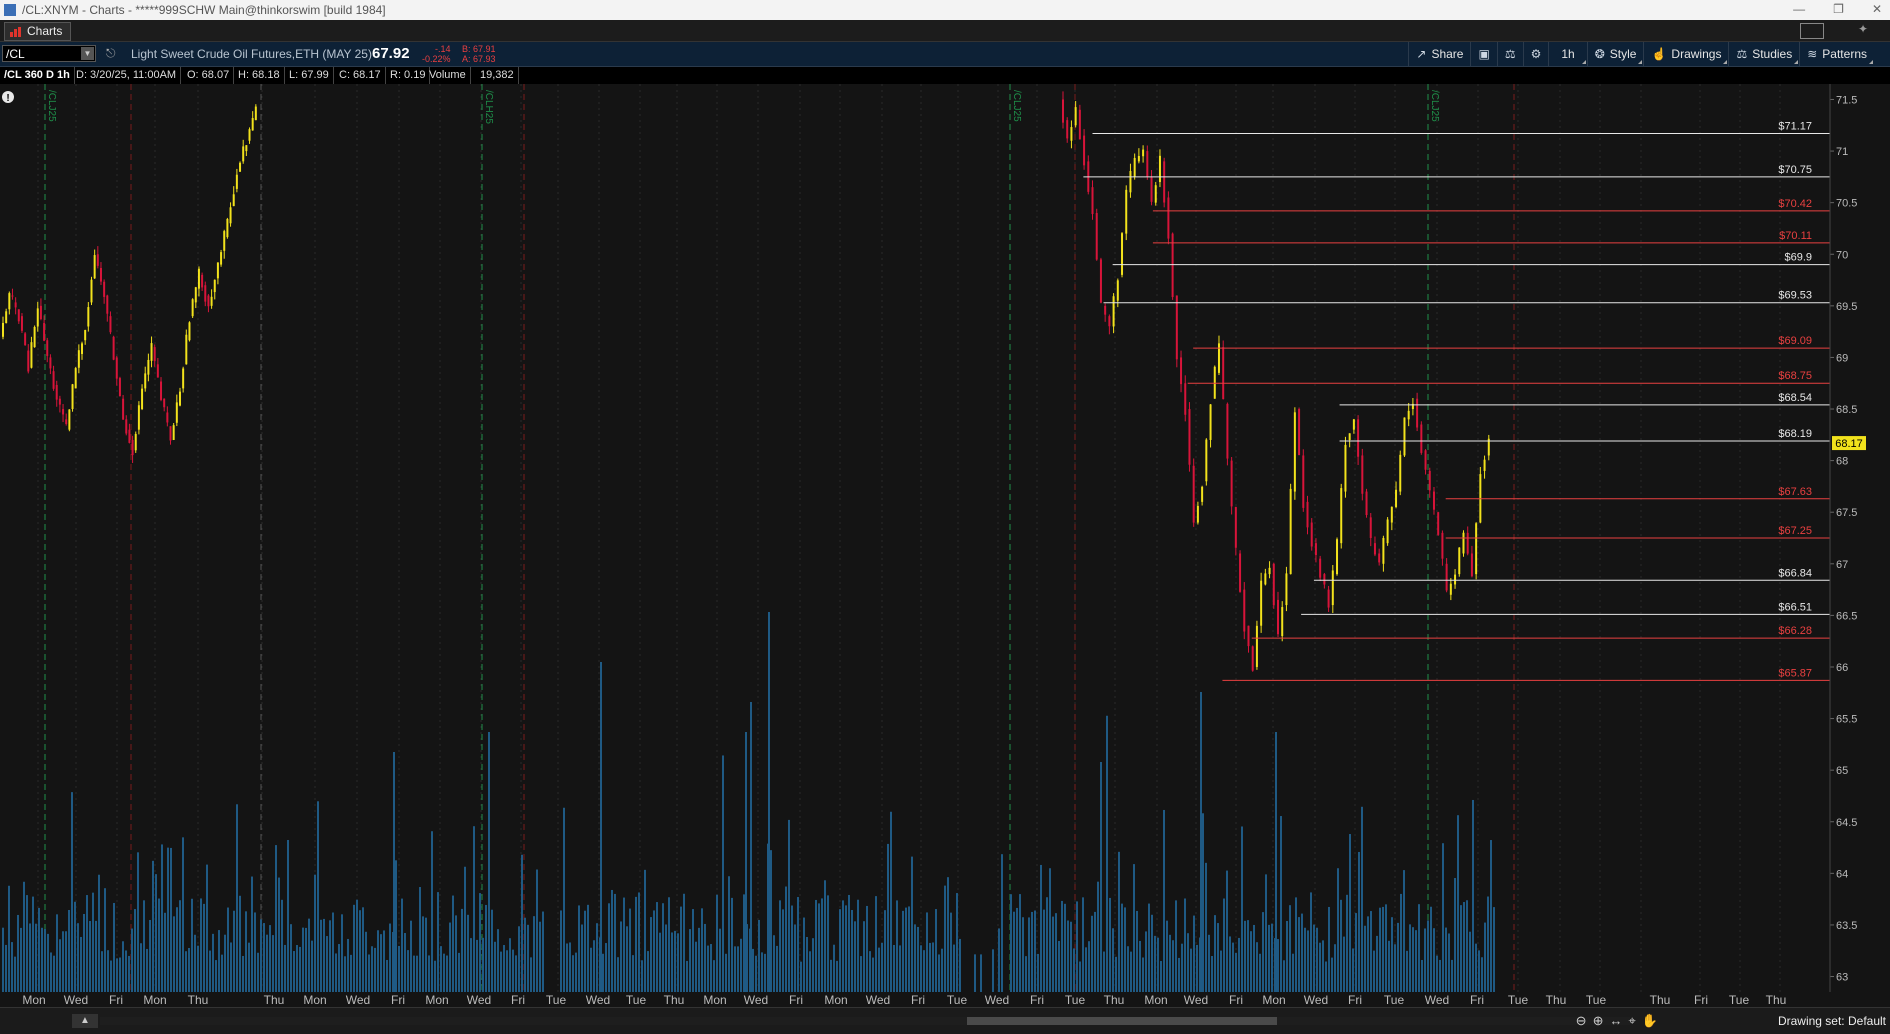 The height and width of the screenshot is (1034, 1890). What do you see at coordinates (1832, 1021) in the screenshot?
I see `drawing-set-label: Drawing set: Default` at bounding box center [1832, 1021].